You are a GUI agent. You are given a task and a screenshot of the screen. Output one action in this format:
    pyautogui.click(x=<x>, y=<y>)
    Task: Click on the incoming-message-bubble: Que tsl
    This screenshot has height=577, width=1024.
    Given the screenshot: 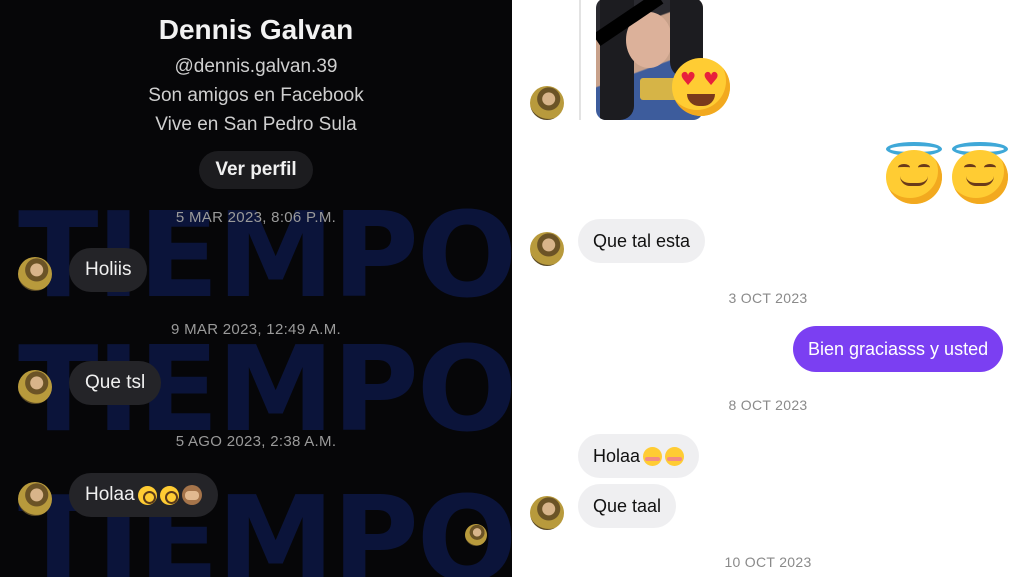 What is the action you would take?
    pyautogui.click(x=115, y=383)
    